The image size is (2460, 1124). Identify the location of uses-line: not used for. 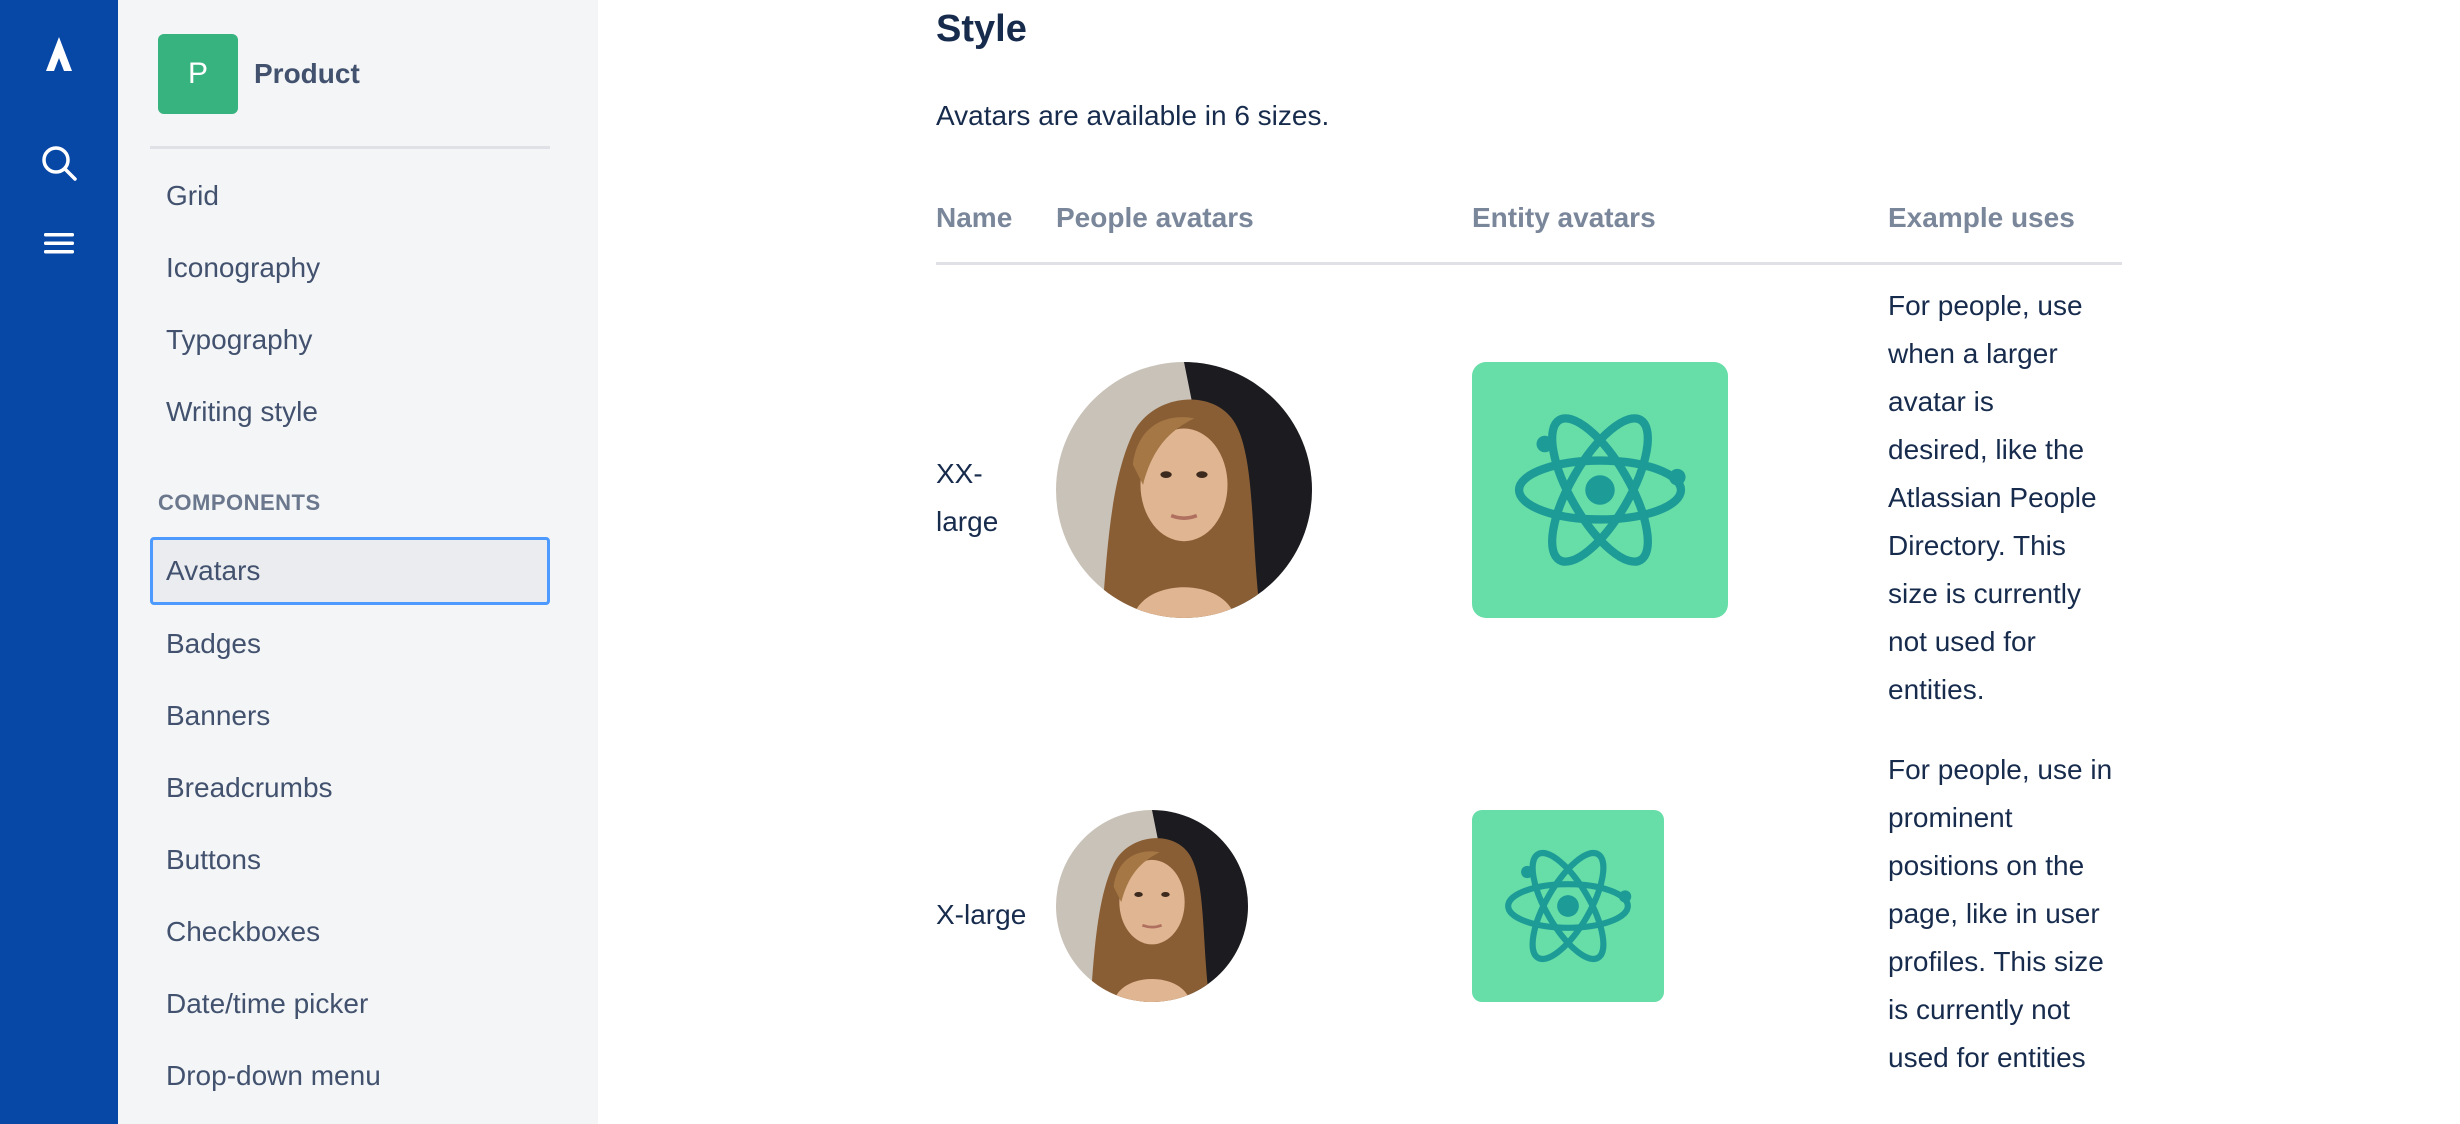
(1962, 641).